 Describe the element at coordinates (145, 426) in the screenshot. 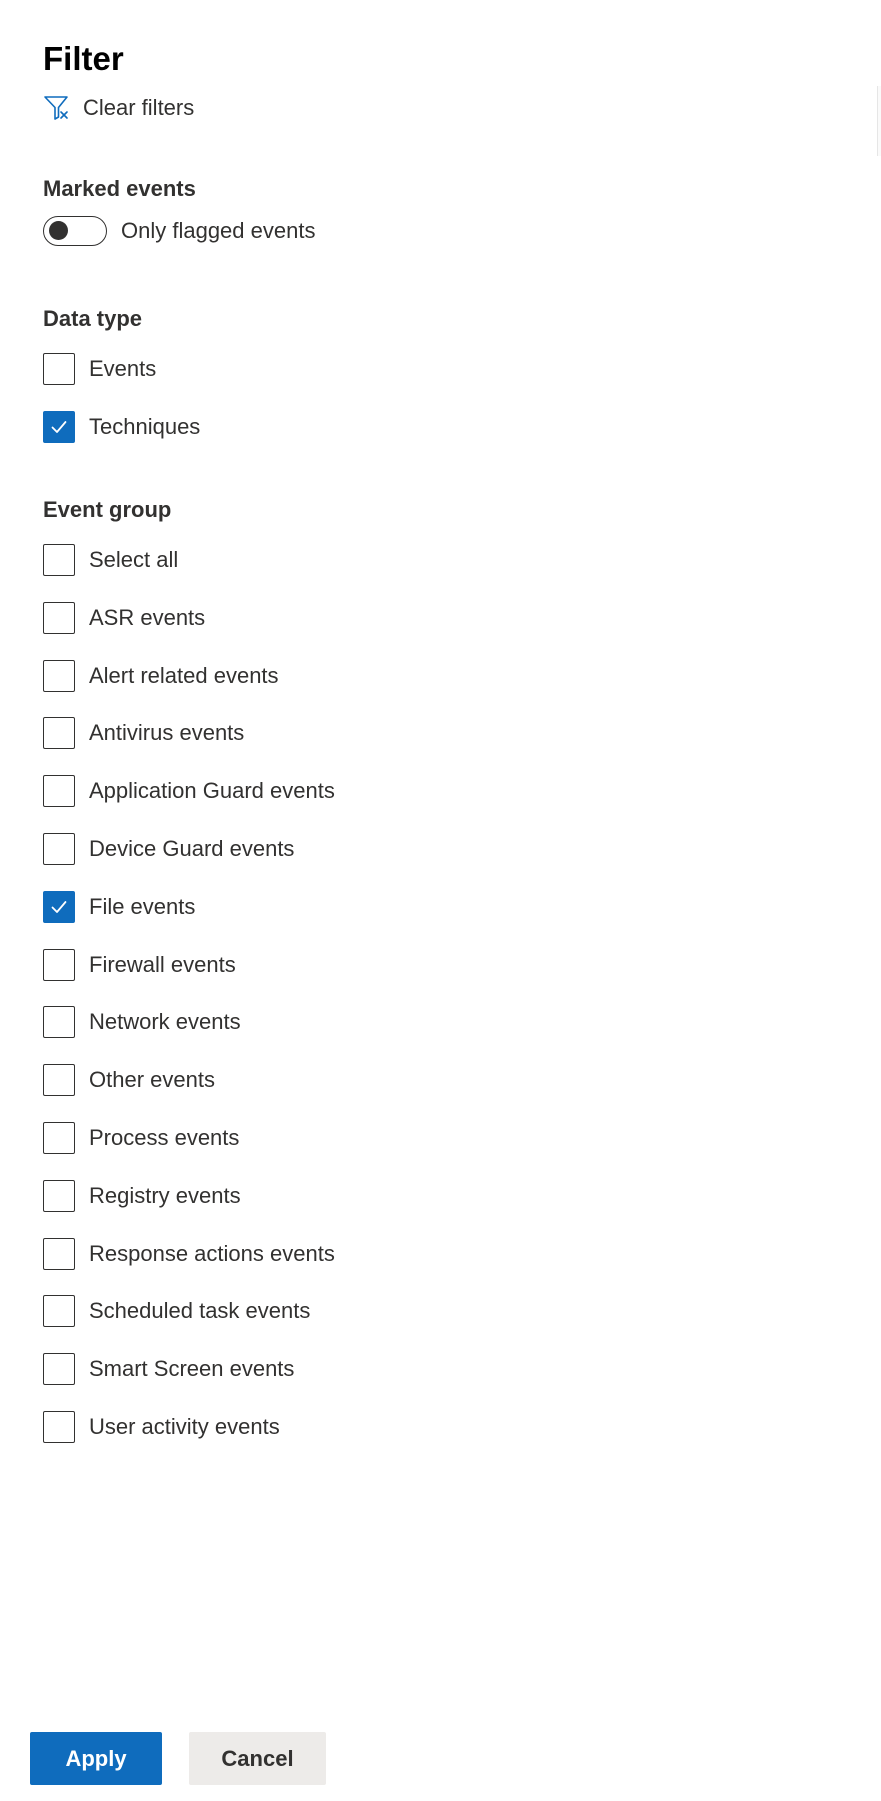

I see `checkbox-label: Techniques` at that location.